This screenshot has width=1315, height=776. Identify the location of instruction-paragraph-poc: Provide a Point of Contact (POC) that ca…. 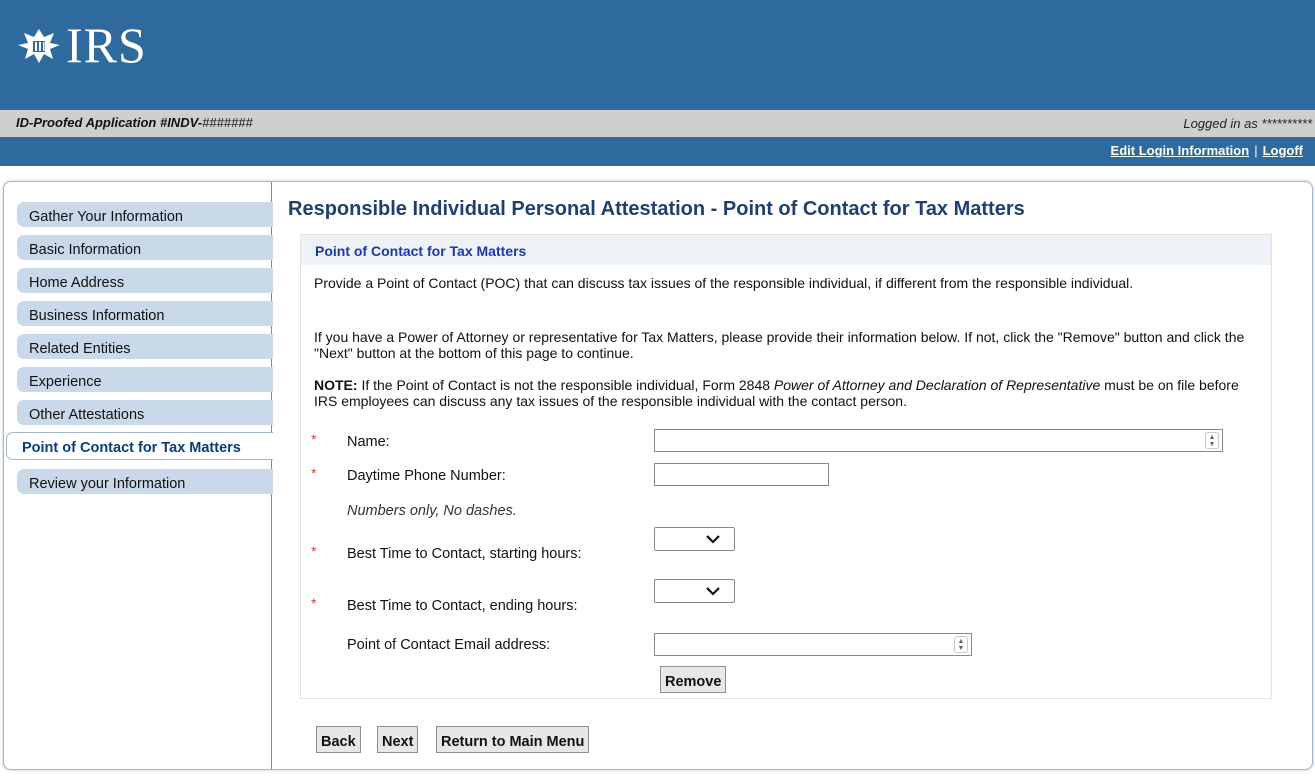
(724, 283).